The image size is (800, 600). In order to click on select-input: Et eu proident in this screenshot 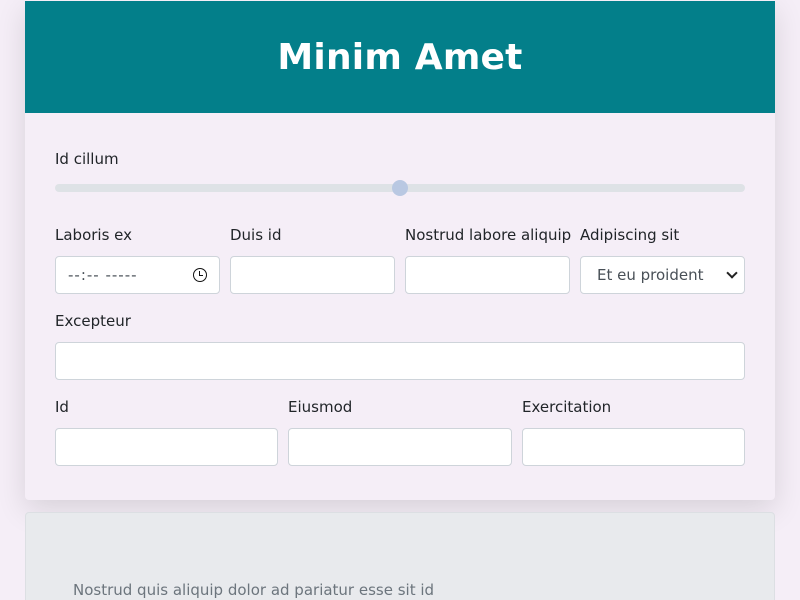, I will do `click(662, 275)`.